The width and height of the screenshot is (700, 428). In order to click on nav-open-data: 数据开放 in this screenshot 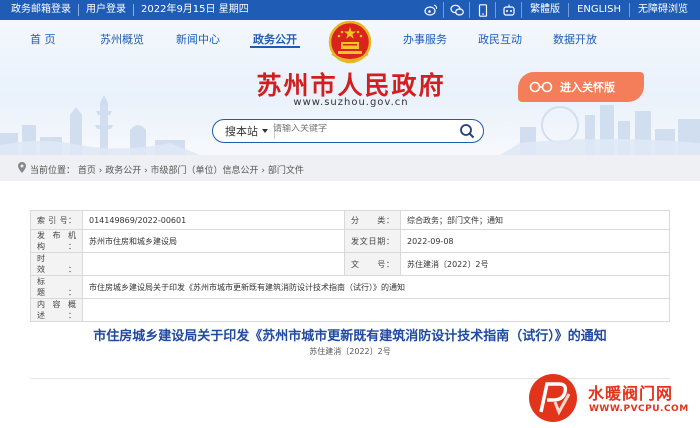, I will do `click(575, 39)`.